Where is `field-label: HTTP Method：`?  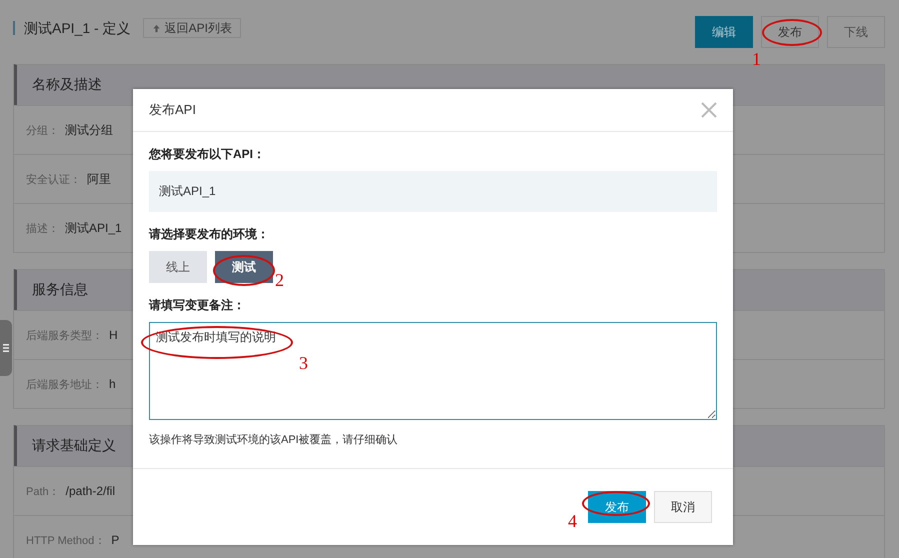 field-label: HTTP Method： is located at coordinates (66, 541).